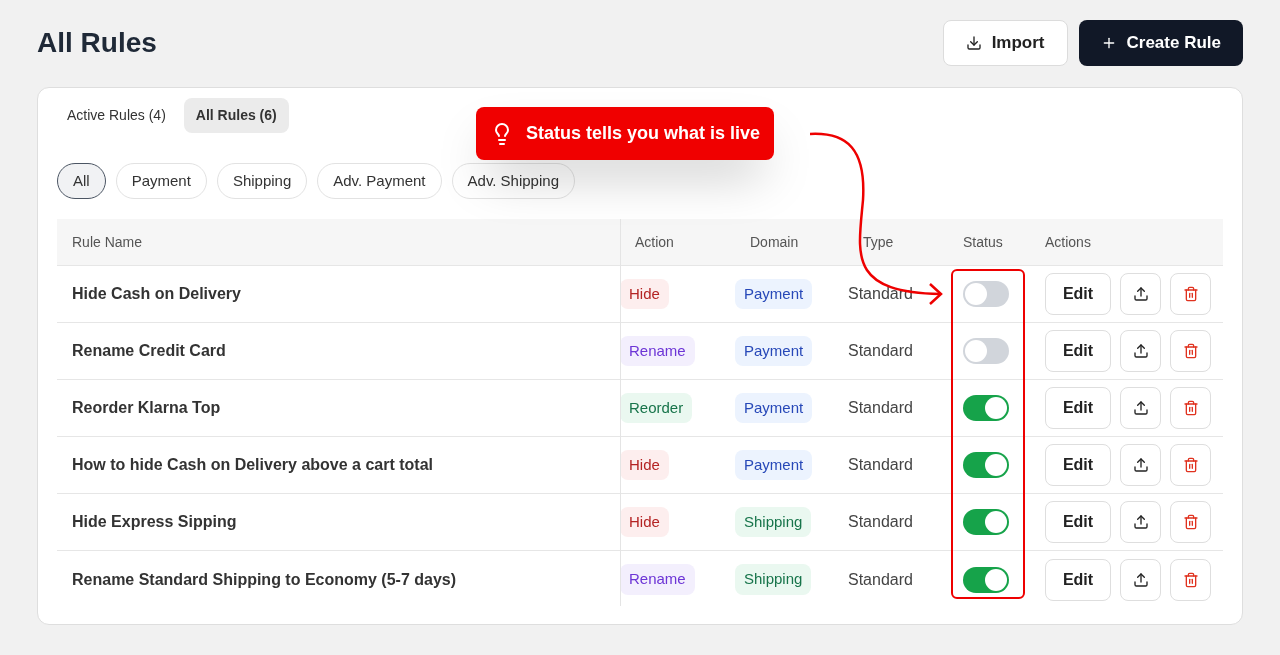  I want to click on filter-chip: Payment, so click(161, 181).